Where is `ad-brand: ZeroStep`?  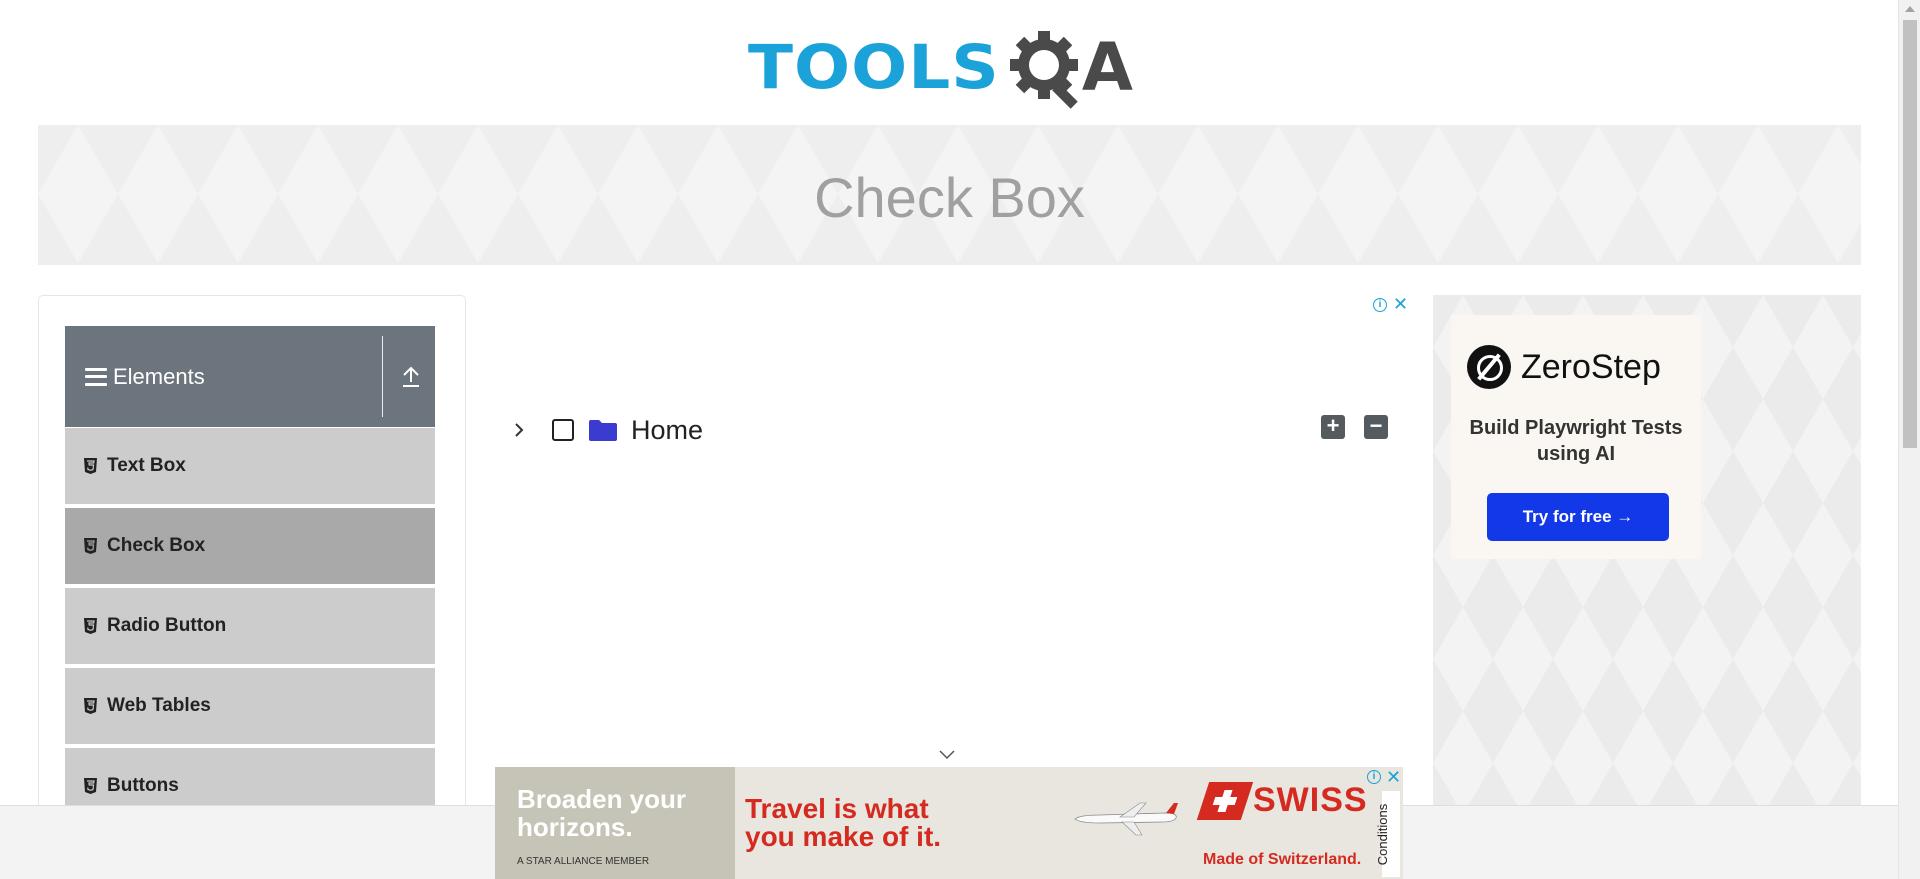 ad-brand: ZeroStep is located at coordinates (1564, 367).